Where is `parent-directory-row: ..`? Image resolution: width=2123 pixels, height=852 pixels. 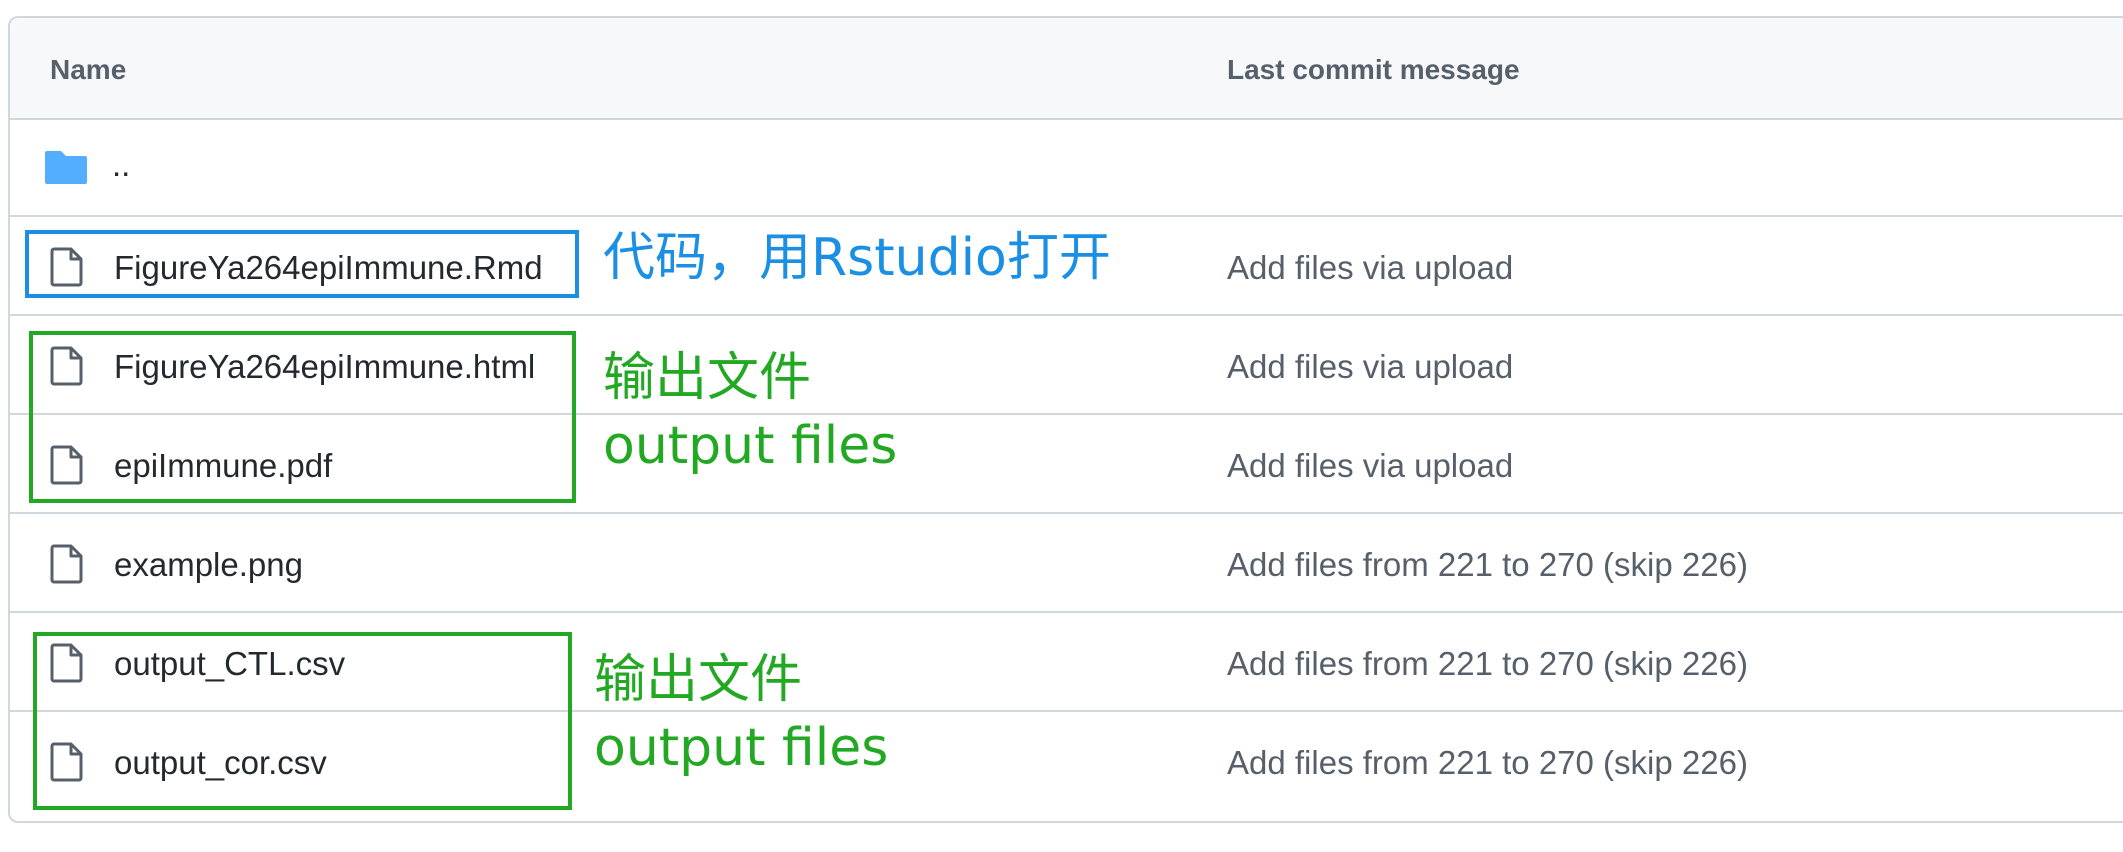 parent-directory-row: .. is located at coordinates (1066, 167).